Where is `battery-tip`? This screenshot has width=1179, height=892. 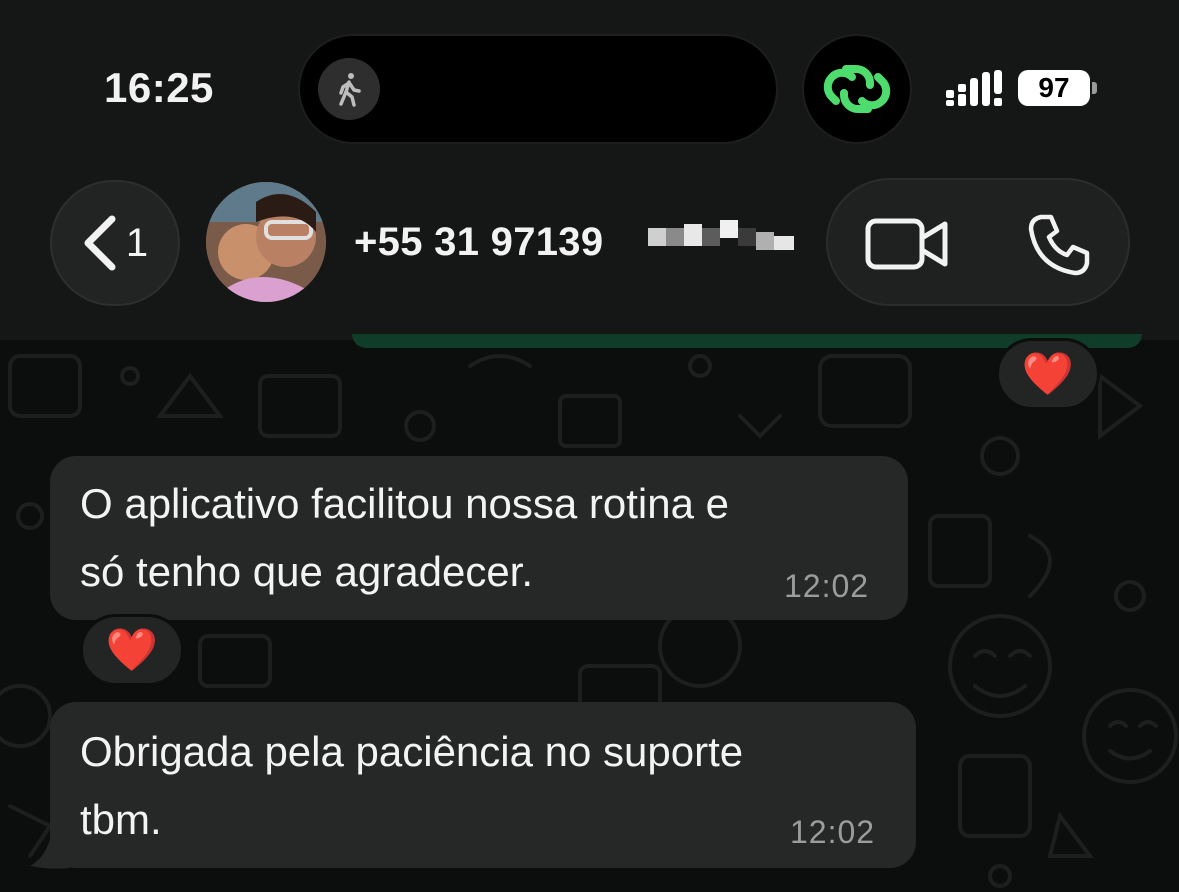
battery-tip is located at coordinates (1094, 88).